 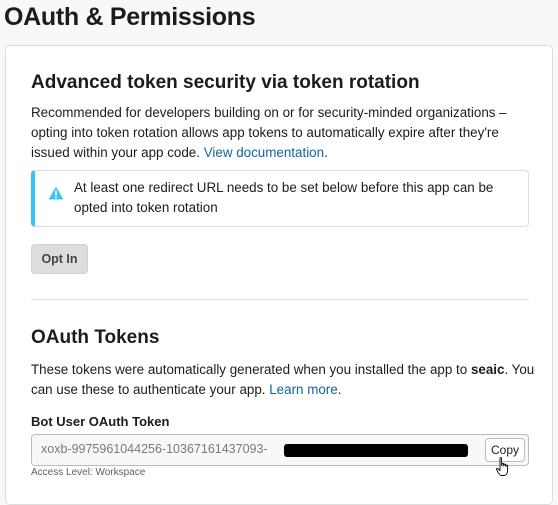 I want to click on opt-in-button: Opt In, so click(x=59, y=259).